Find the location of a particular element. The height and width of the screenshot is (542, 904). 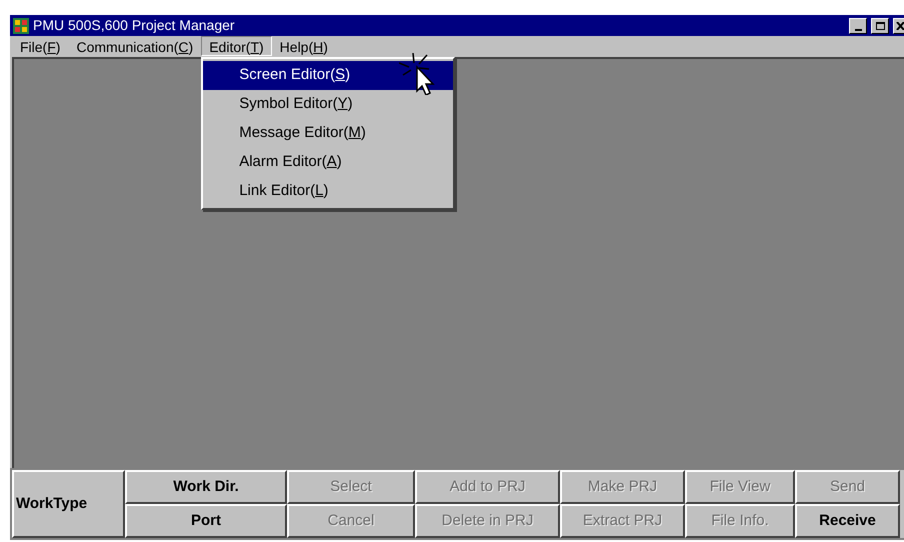

dropdown-menu-item: Screen Editor(S) is located at coordinates (328, 75).